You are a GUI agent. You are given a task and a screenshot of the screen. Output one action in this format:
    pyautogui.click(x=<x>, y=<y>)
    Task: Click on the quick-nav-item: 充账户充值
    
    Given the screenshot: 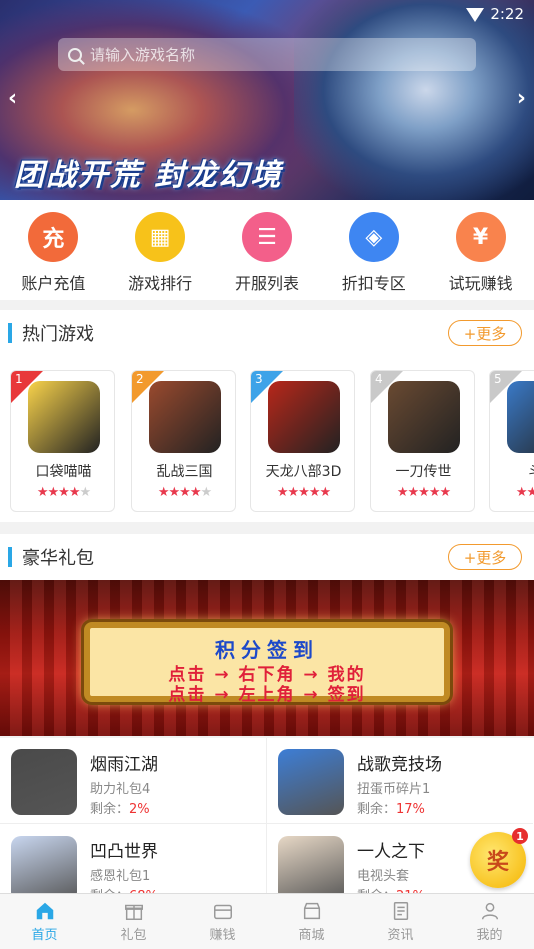 What is the action you would take?
    pyautogui.click(x=53, y=256)
    